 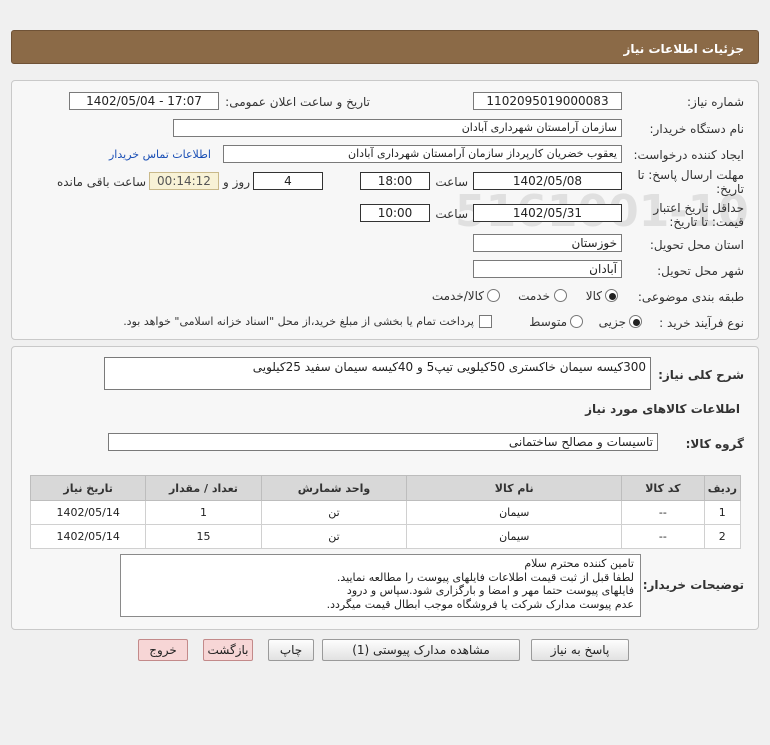 I want to click on validity-label-2: قیمت: تا تاریخ:, so click(x=706, y=222).